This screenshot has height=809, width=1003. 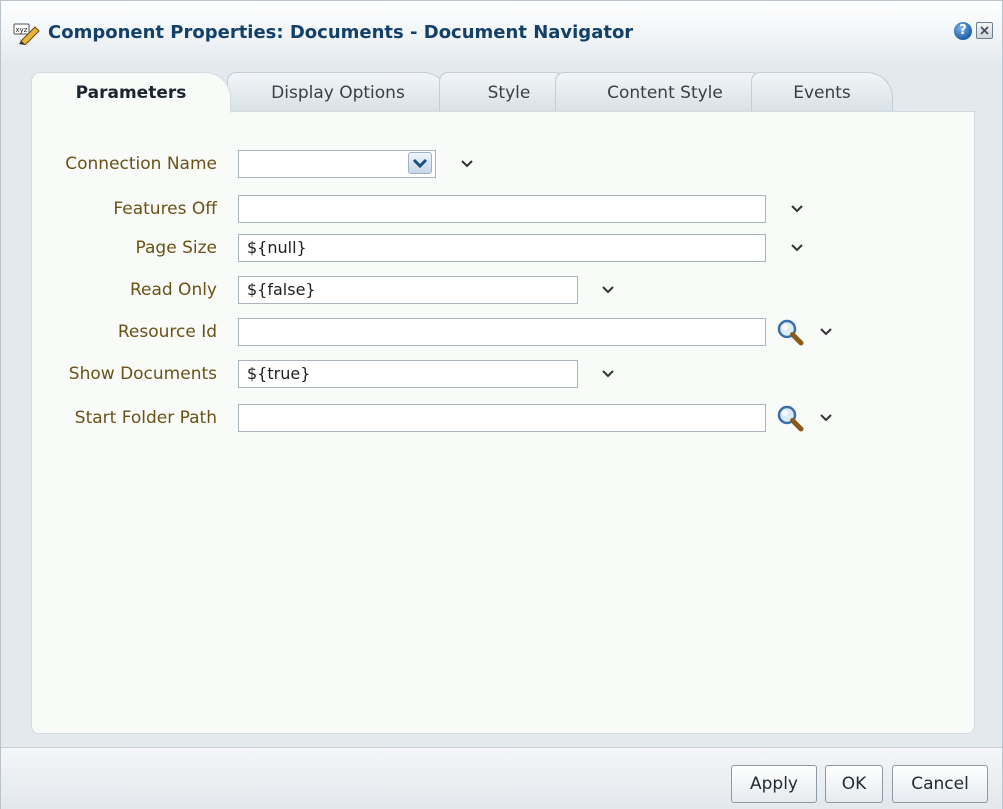 I want to click on param-row-show-documents: Show Documents ${true}, so click(x=504, y=374).